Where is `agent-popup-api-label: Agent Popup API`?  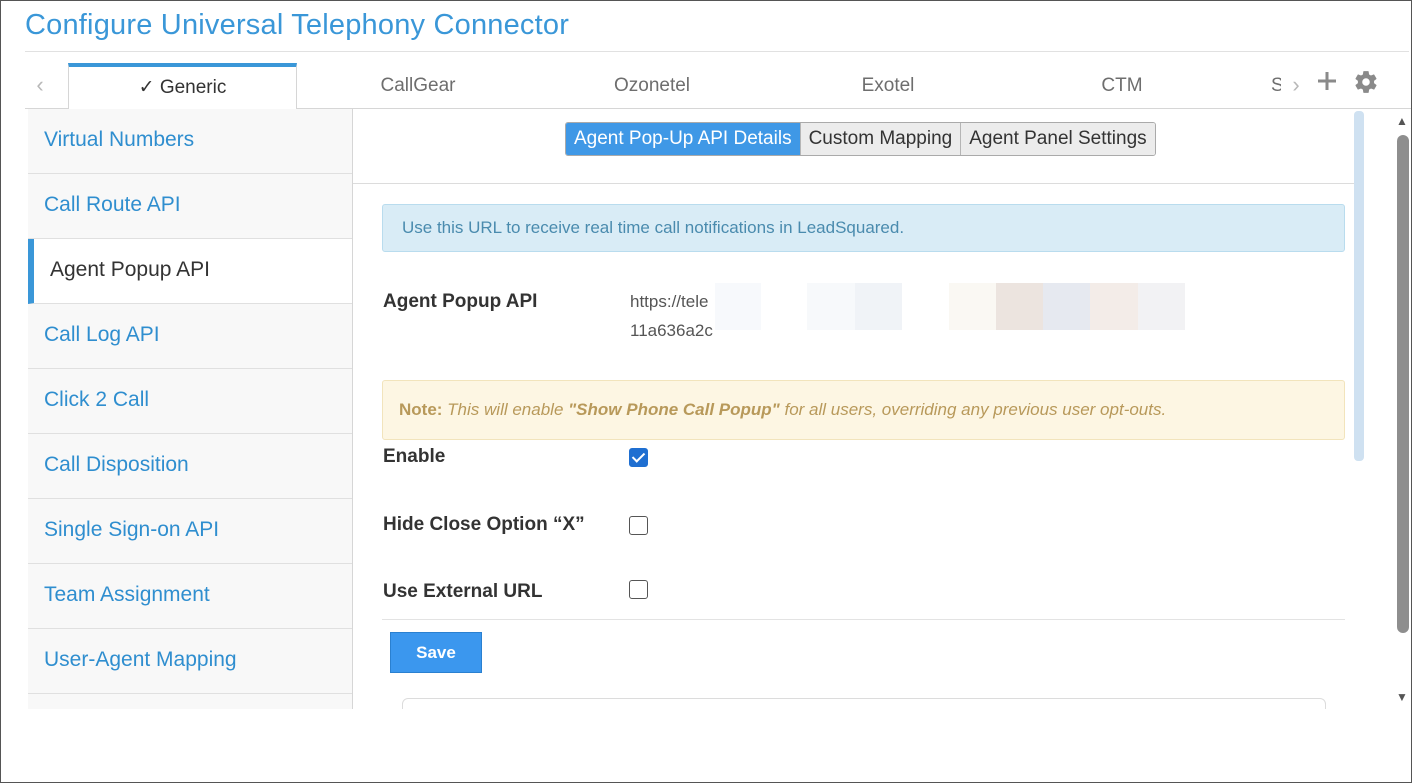
agent-popup-api-label: Agent Popup API is located at coordinates (460, 301).